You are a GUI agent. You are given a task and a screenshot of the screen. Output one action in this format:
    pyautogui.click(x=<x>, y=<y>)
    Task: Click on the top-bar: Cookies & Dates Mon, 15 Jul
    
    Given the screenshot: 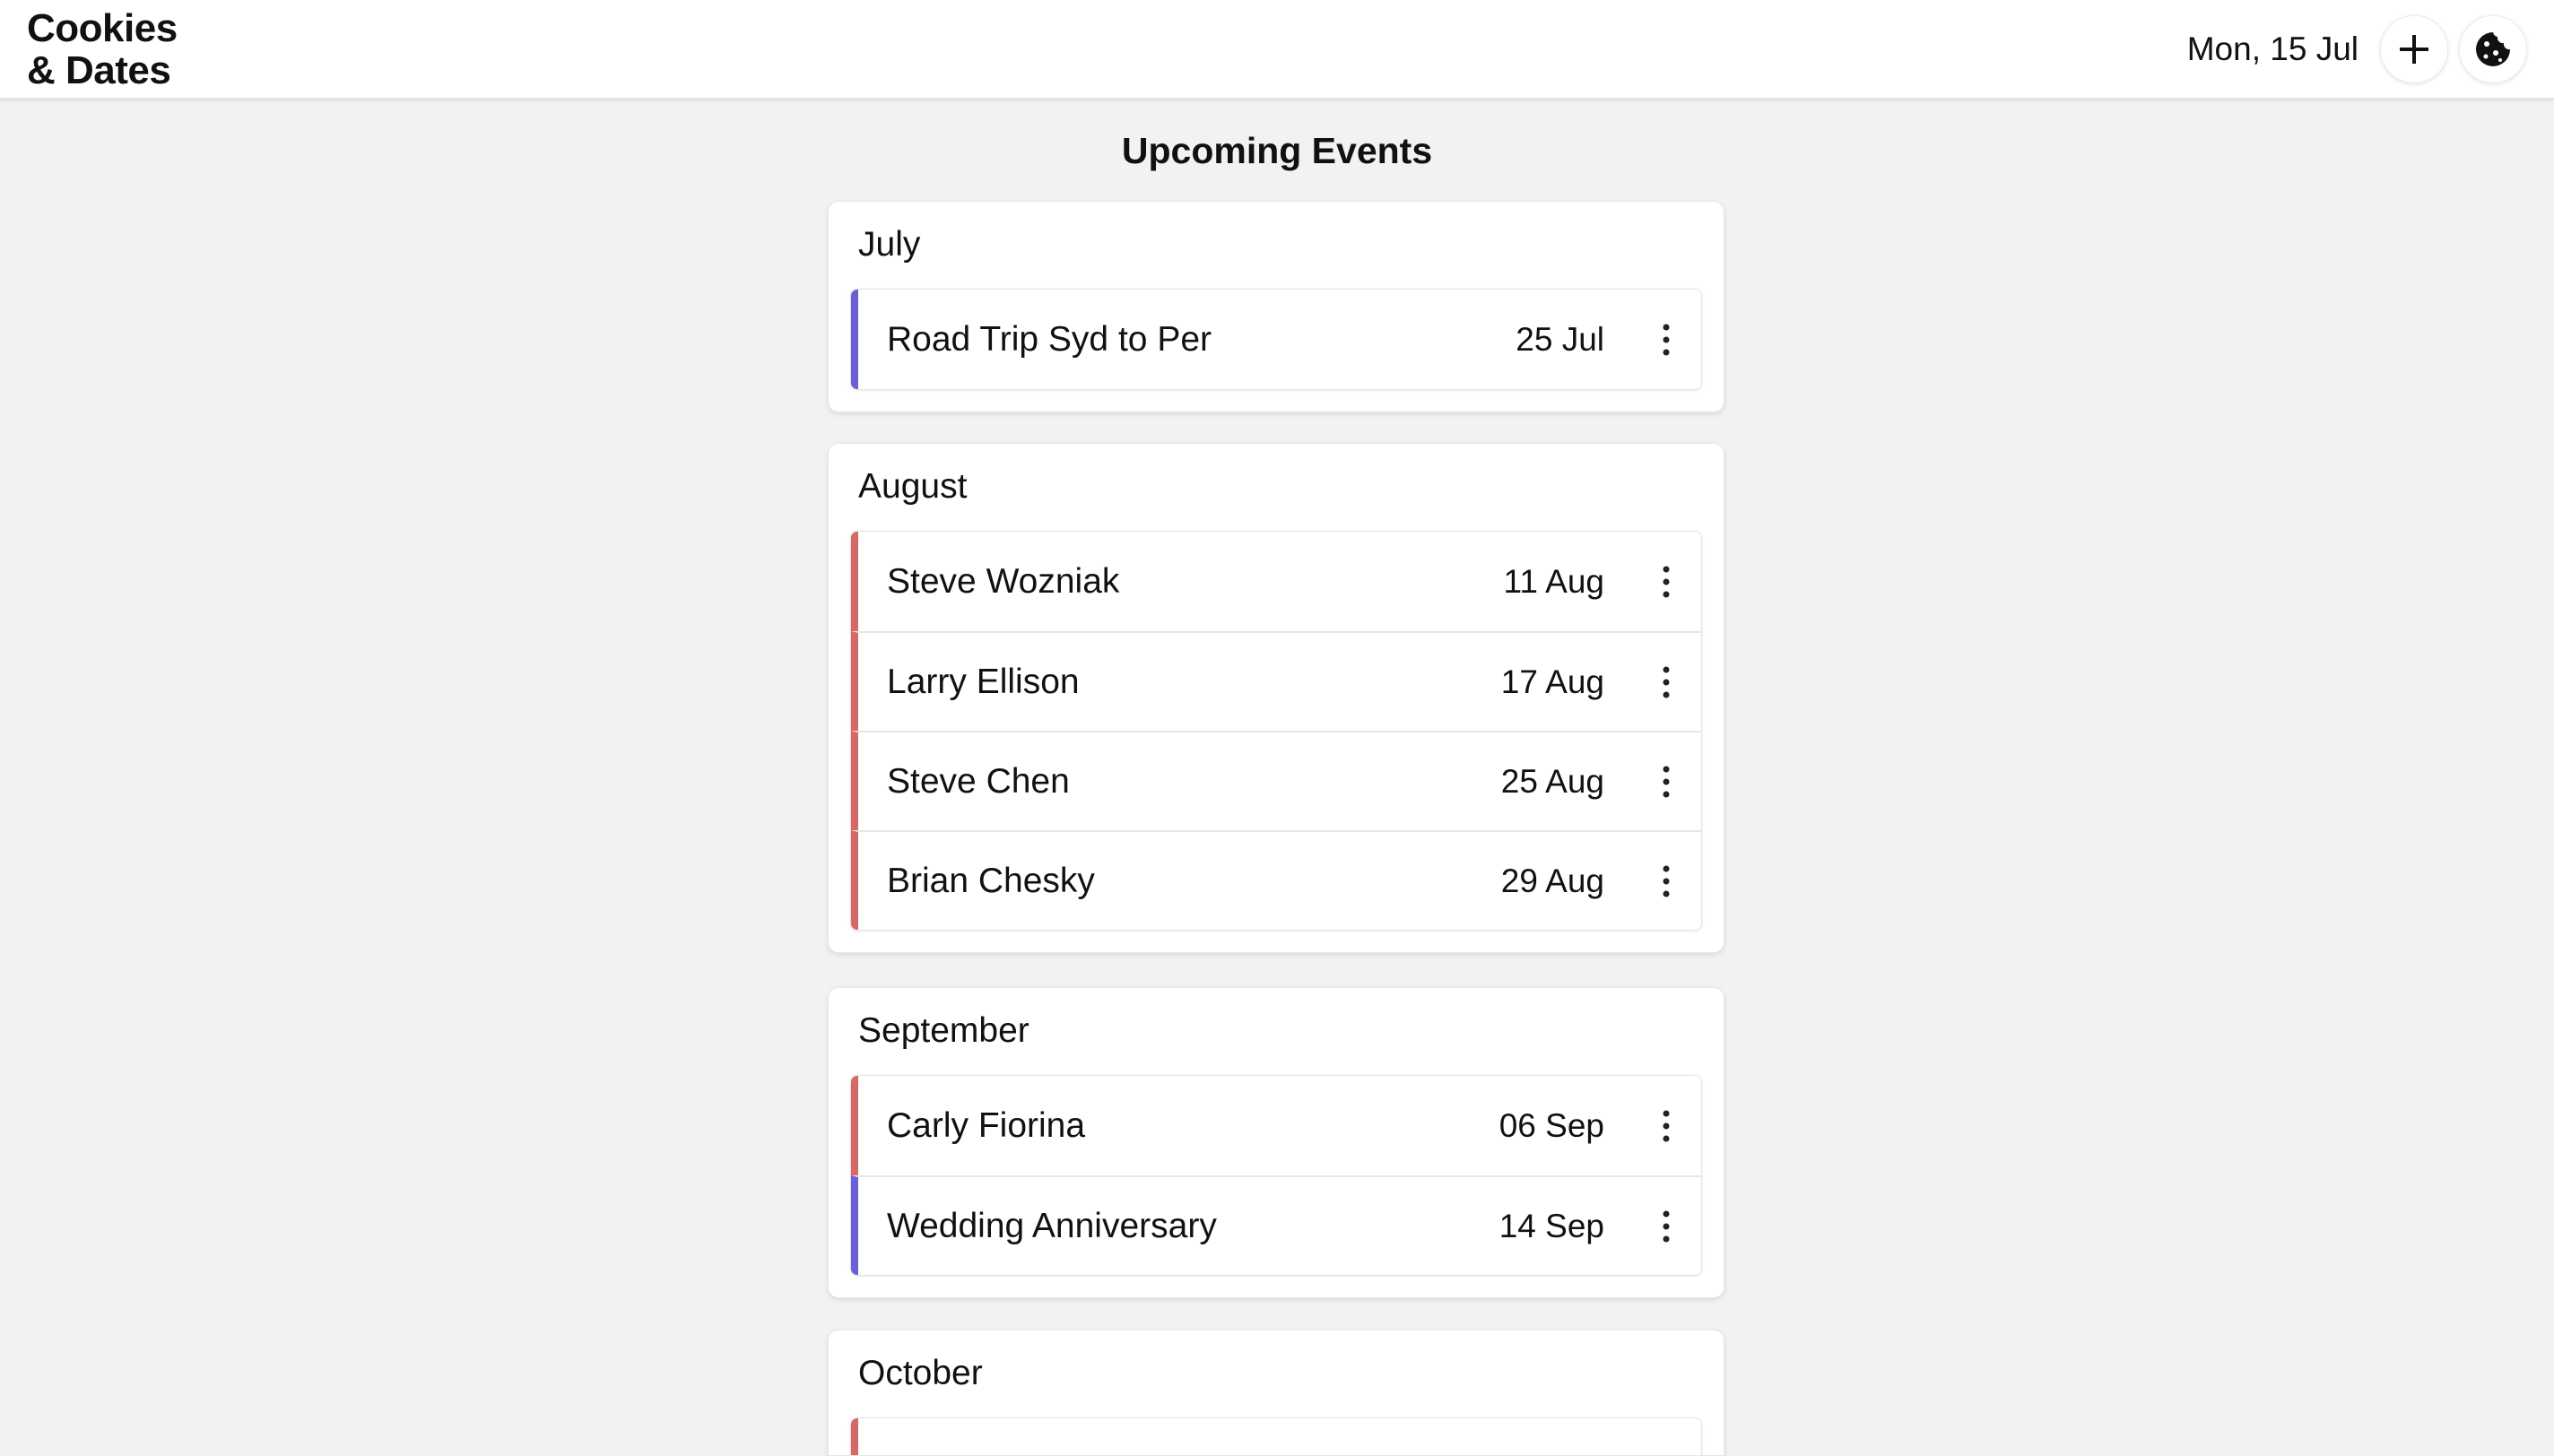 What is the action you would take?
    pyautogui.click(x=1277, y=49)
    